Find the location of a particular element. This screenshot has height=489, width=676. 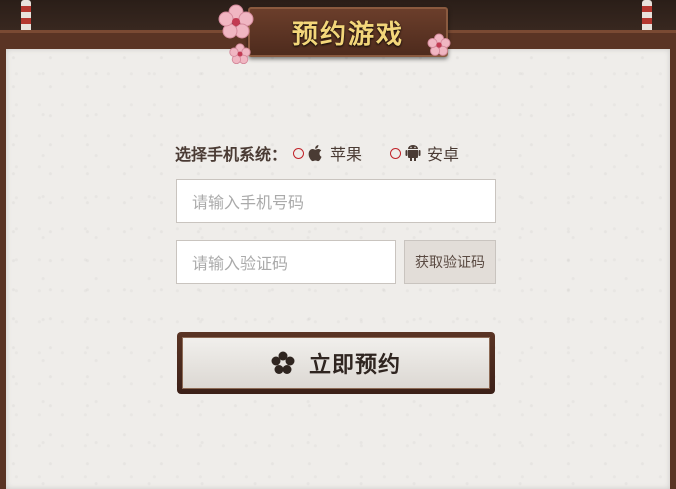

verification-code-placeholder: 请输入验证码 is located at coordinates (240, 263).